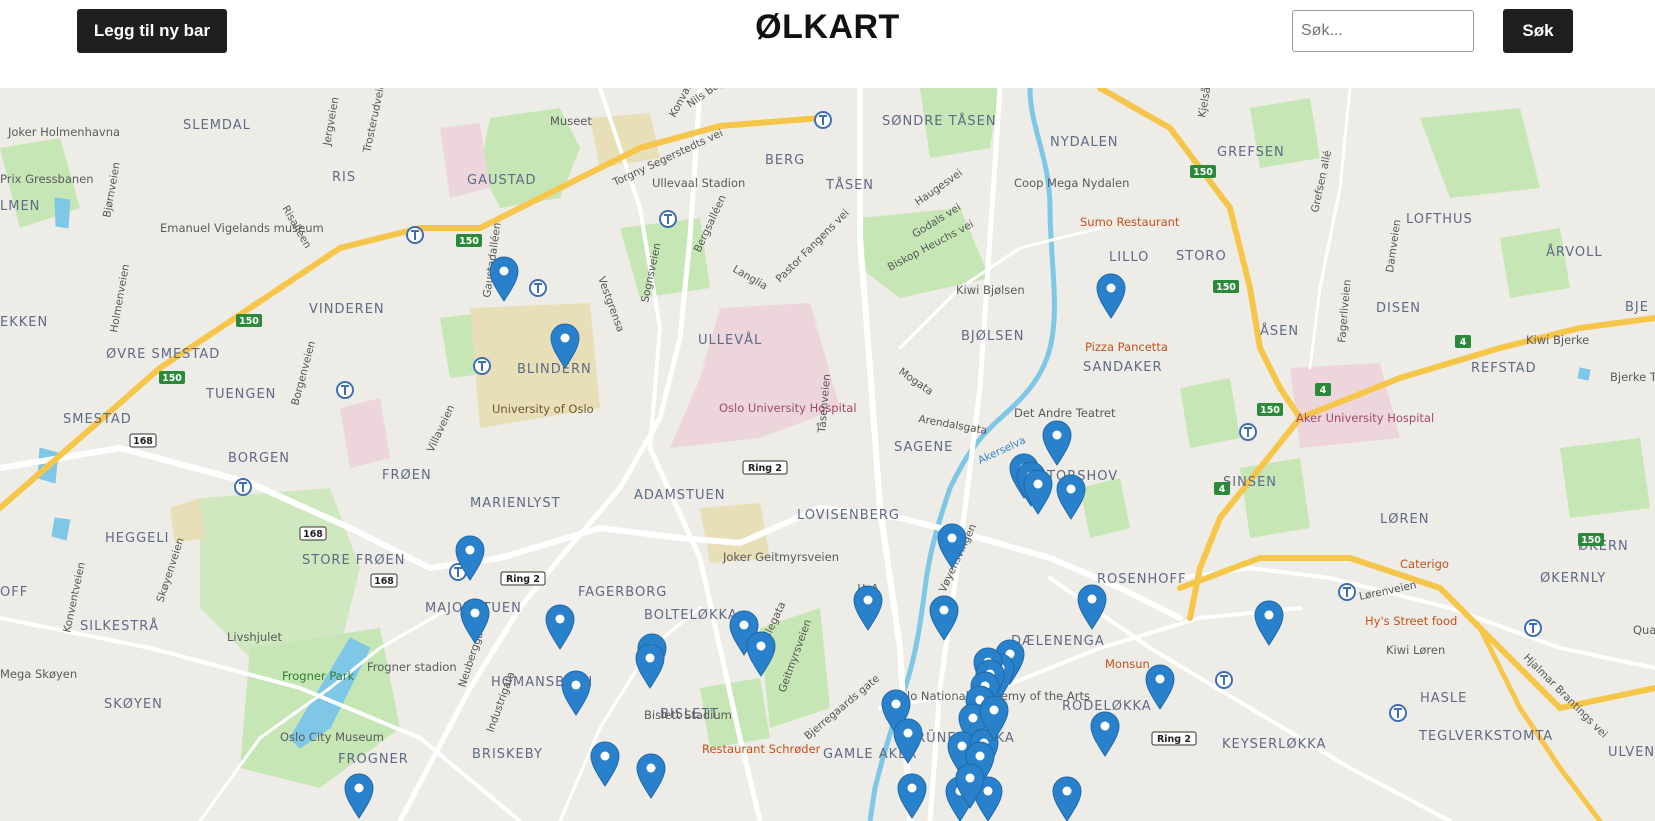 The image size is (1655, 821). I want to click on district-label: ØKERNLY, so click(1573, 578).